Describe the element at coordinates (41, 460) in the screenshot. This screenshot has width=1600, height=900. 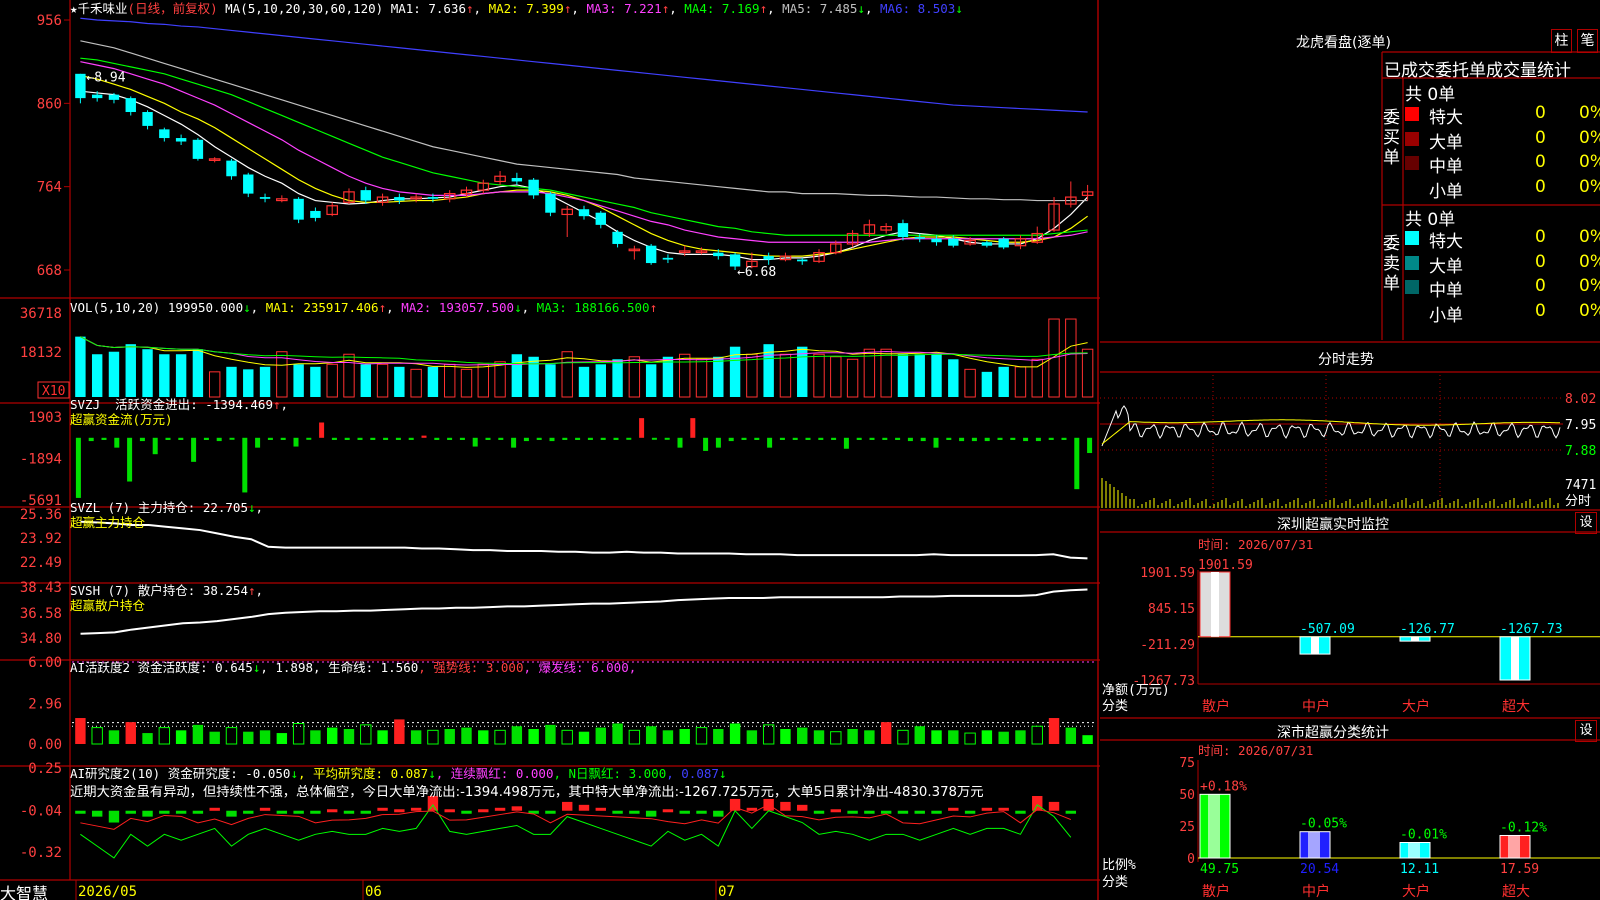
I see `svzj-tick: -1894` at that location.